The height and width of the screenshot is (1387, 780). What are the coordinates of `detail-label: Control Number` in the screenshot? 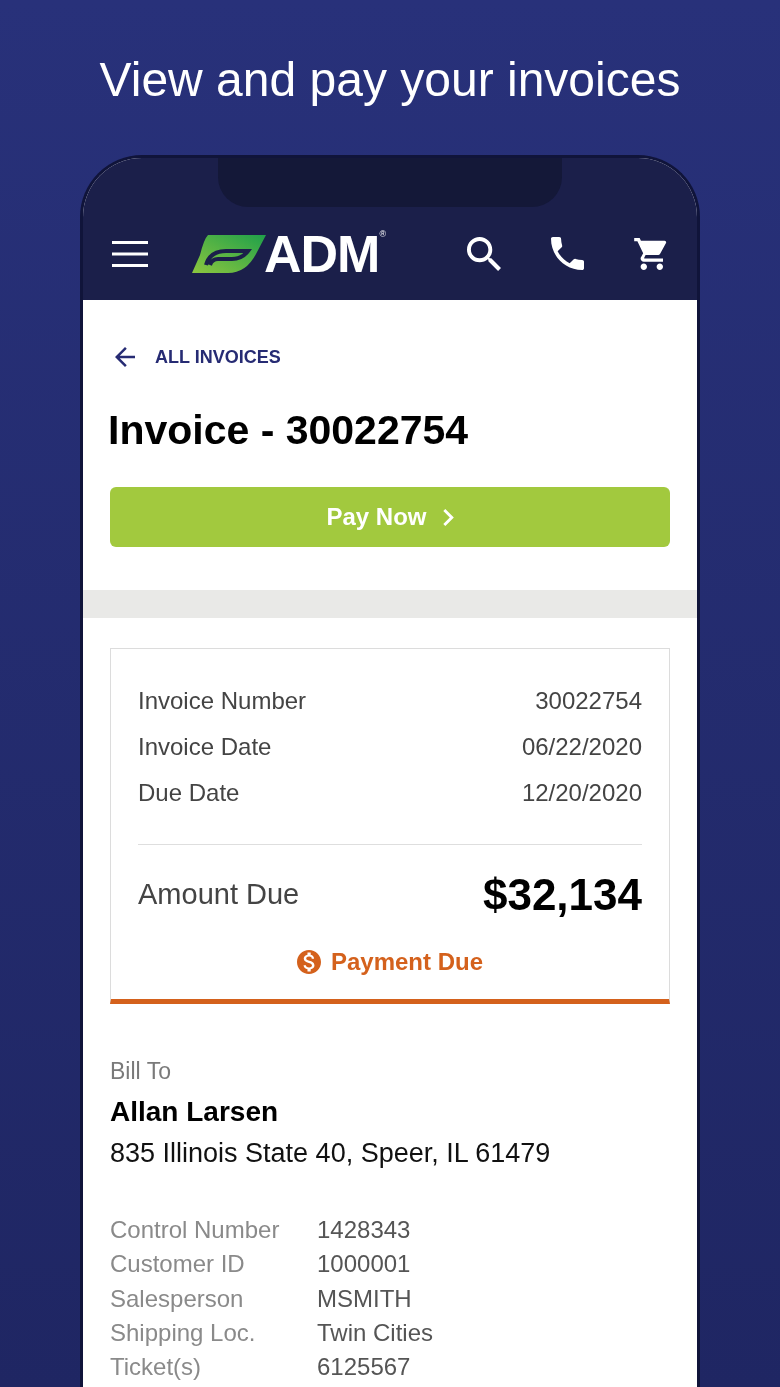 It's located at (195, 1230).